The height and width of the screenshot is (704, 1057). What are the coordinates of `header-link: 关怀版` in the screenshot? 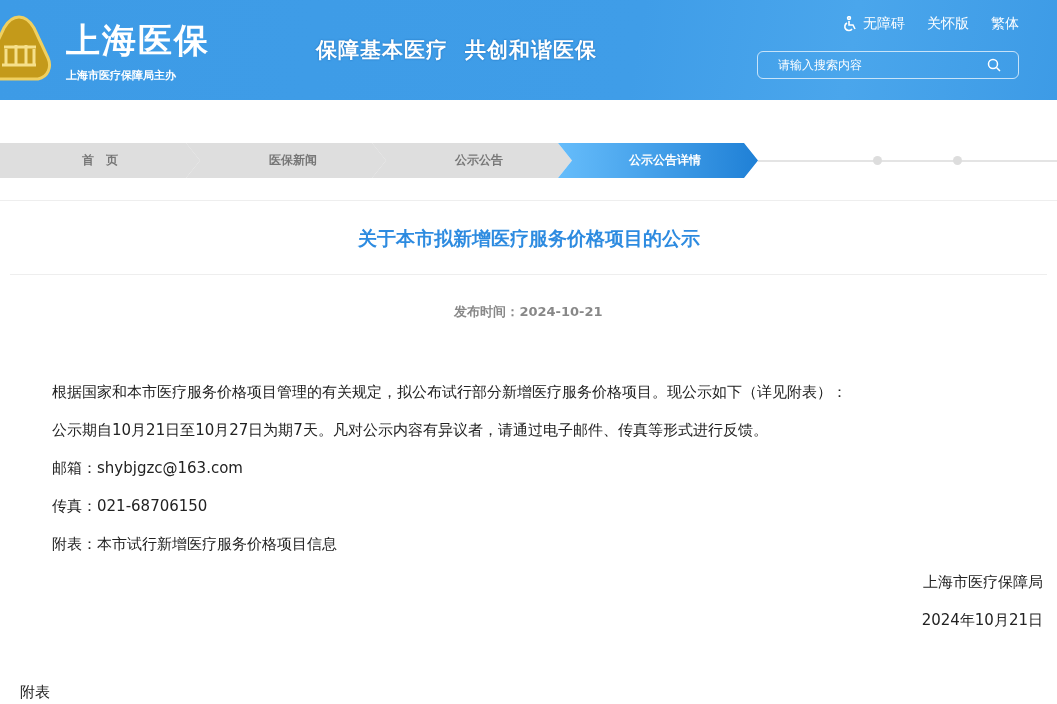 It's located at (948, 24).